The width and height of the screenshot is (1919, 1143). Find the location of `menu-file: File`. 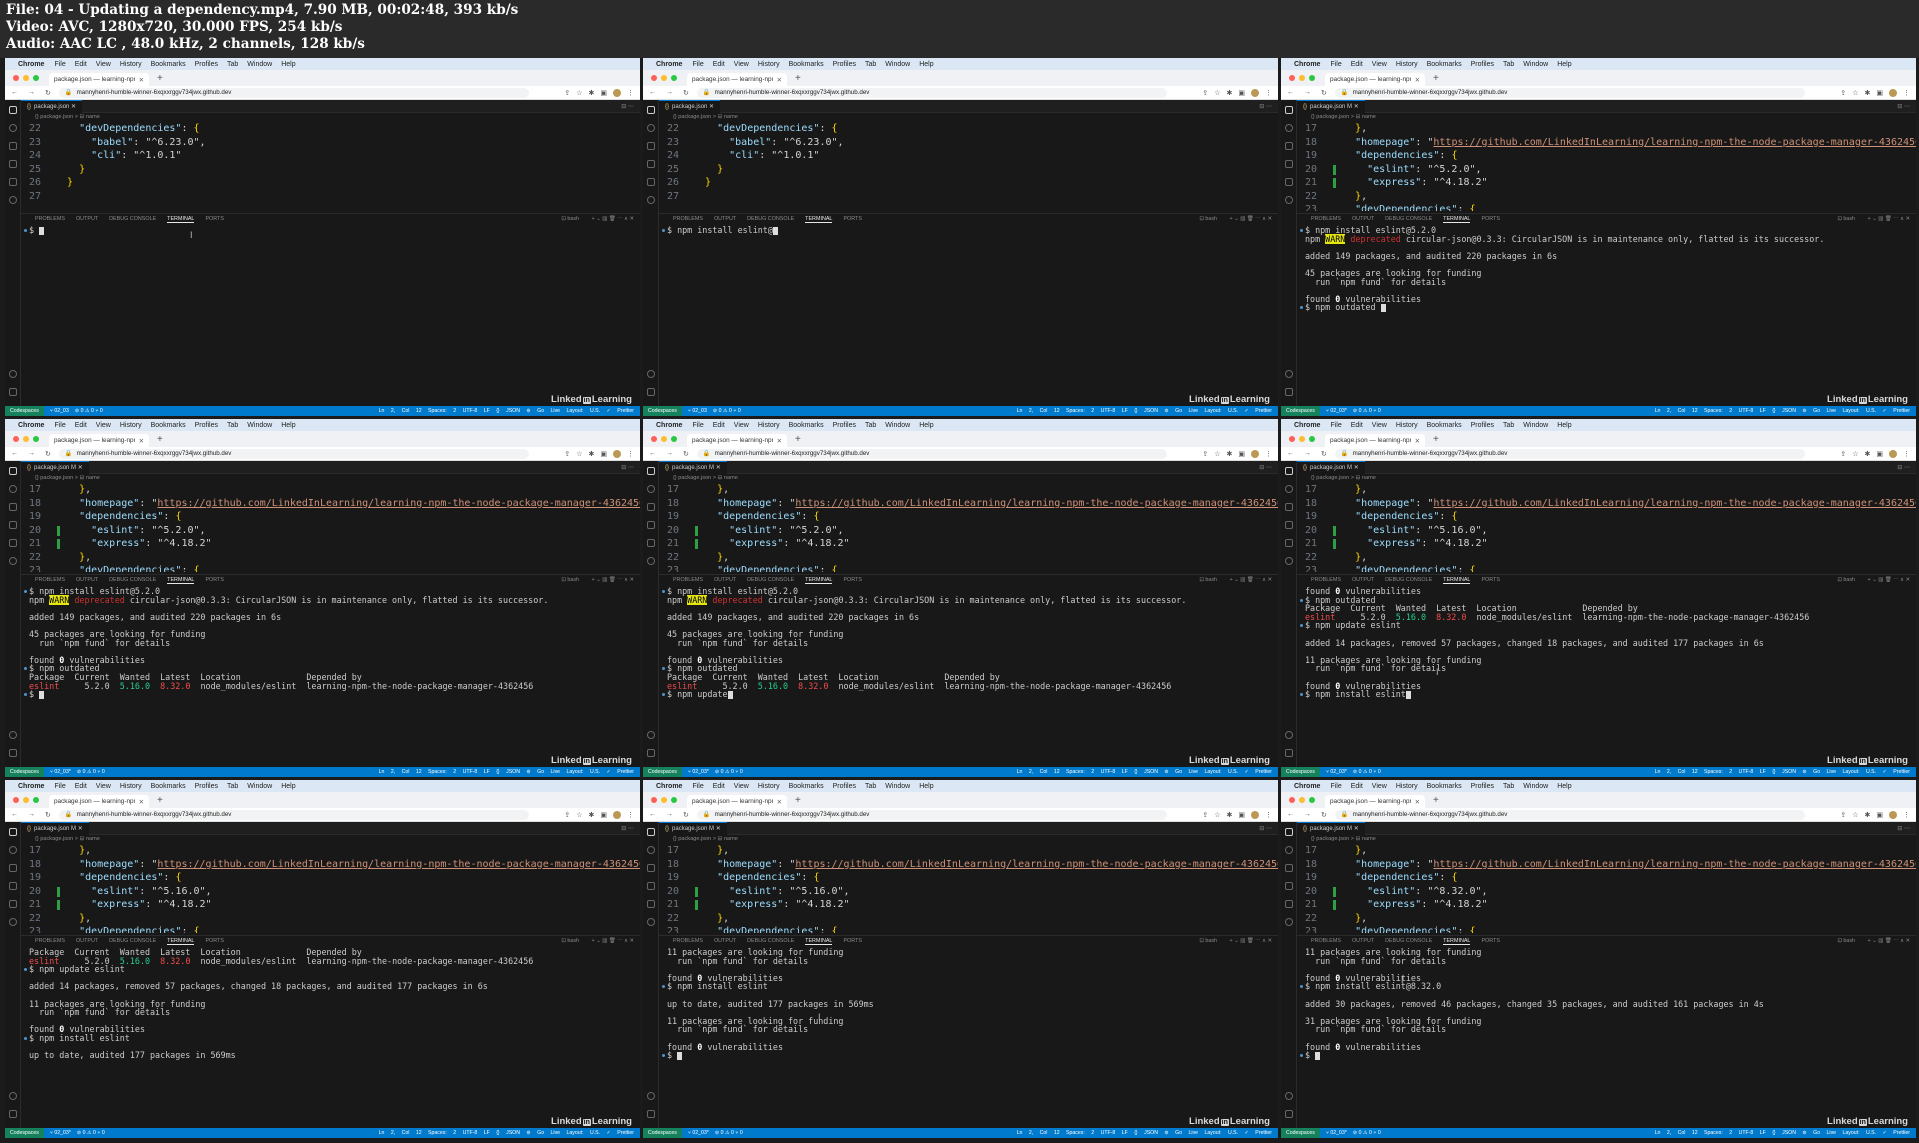

menu-file: File is located at coordinates (1335, 425).